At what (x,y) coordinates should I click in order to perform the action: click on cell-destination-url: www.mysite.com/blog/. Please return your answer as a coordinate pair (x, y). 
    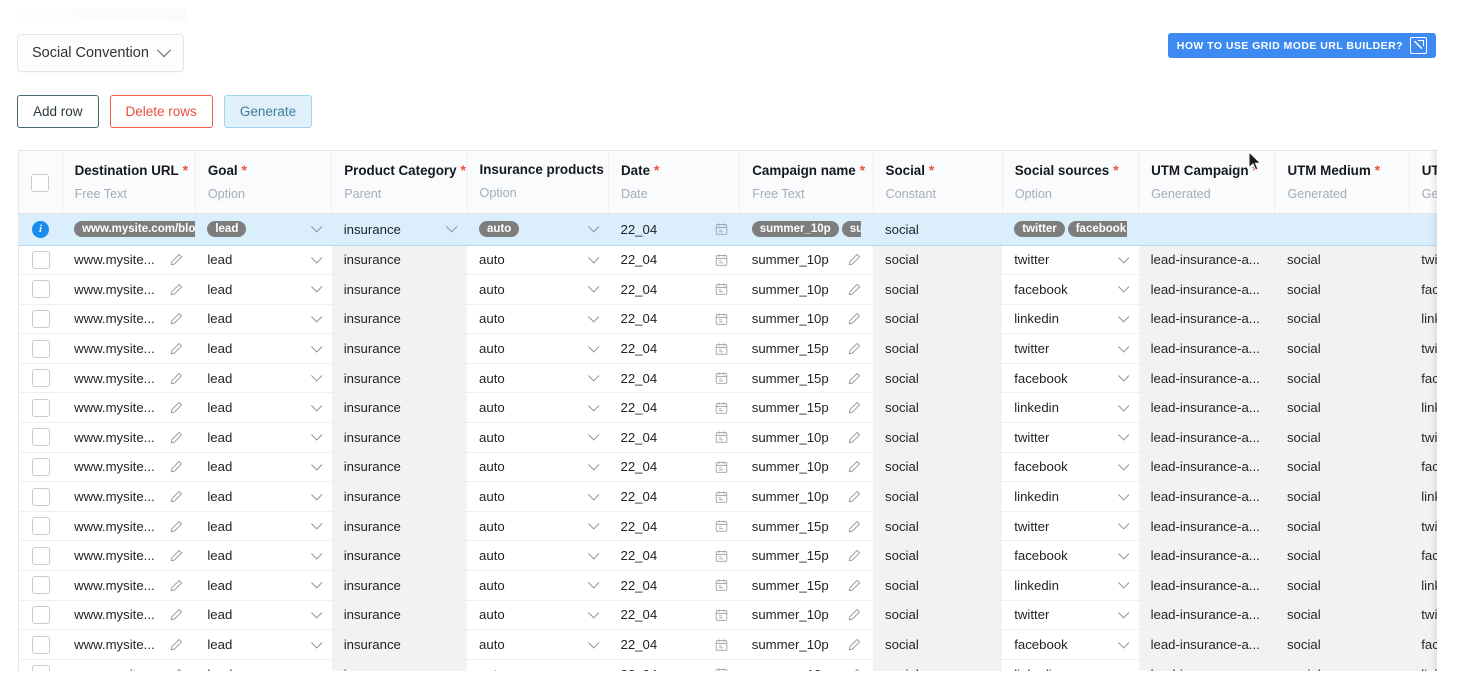
    Looking at the image, I should click on (129, 229).